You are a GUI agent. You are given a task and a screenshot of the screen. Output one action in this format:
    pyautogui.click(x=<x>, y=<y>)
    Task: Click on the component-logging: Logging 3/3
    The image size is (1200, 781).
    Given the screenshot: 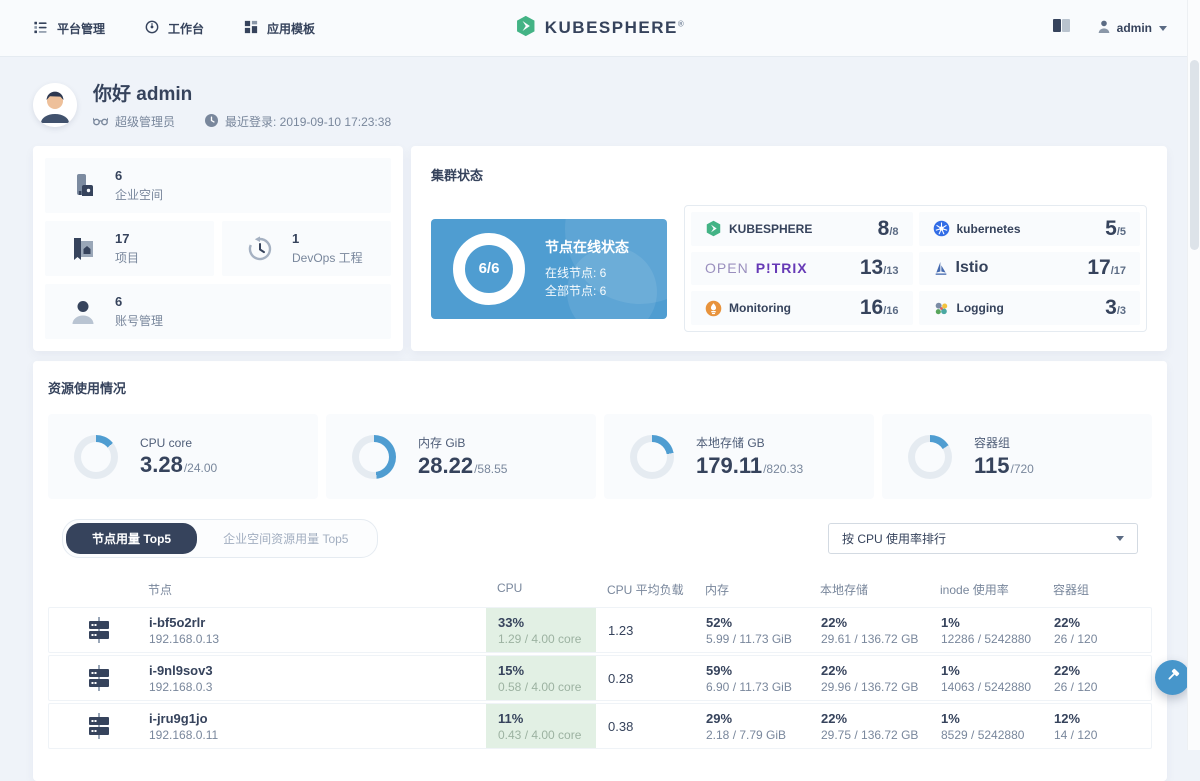 What is the action you would take?
    pyautogui.click(x=1029, y=308)
    